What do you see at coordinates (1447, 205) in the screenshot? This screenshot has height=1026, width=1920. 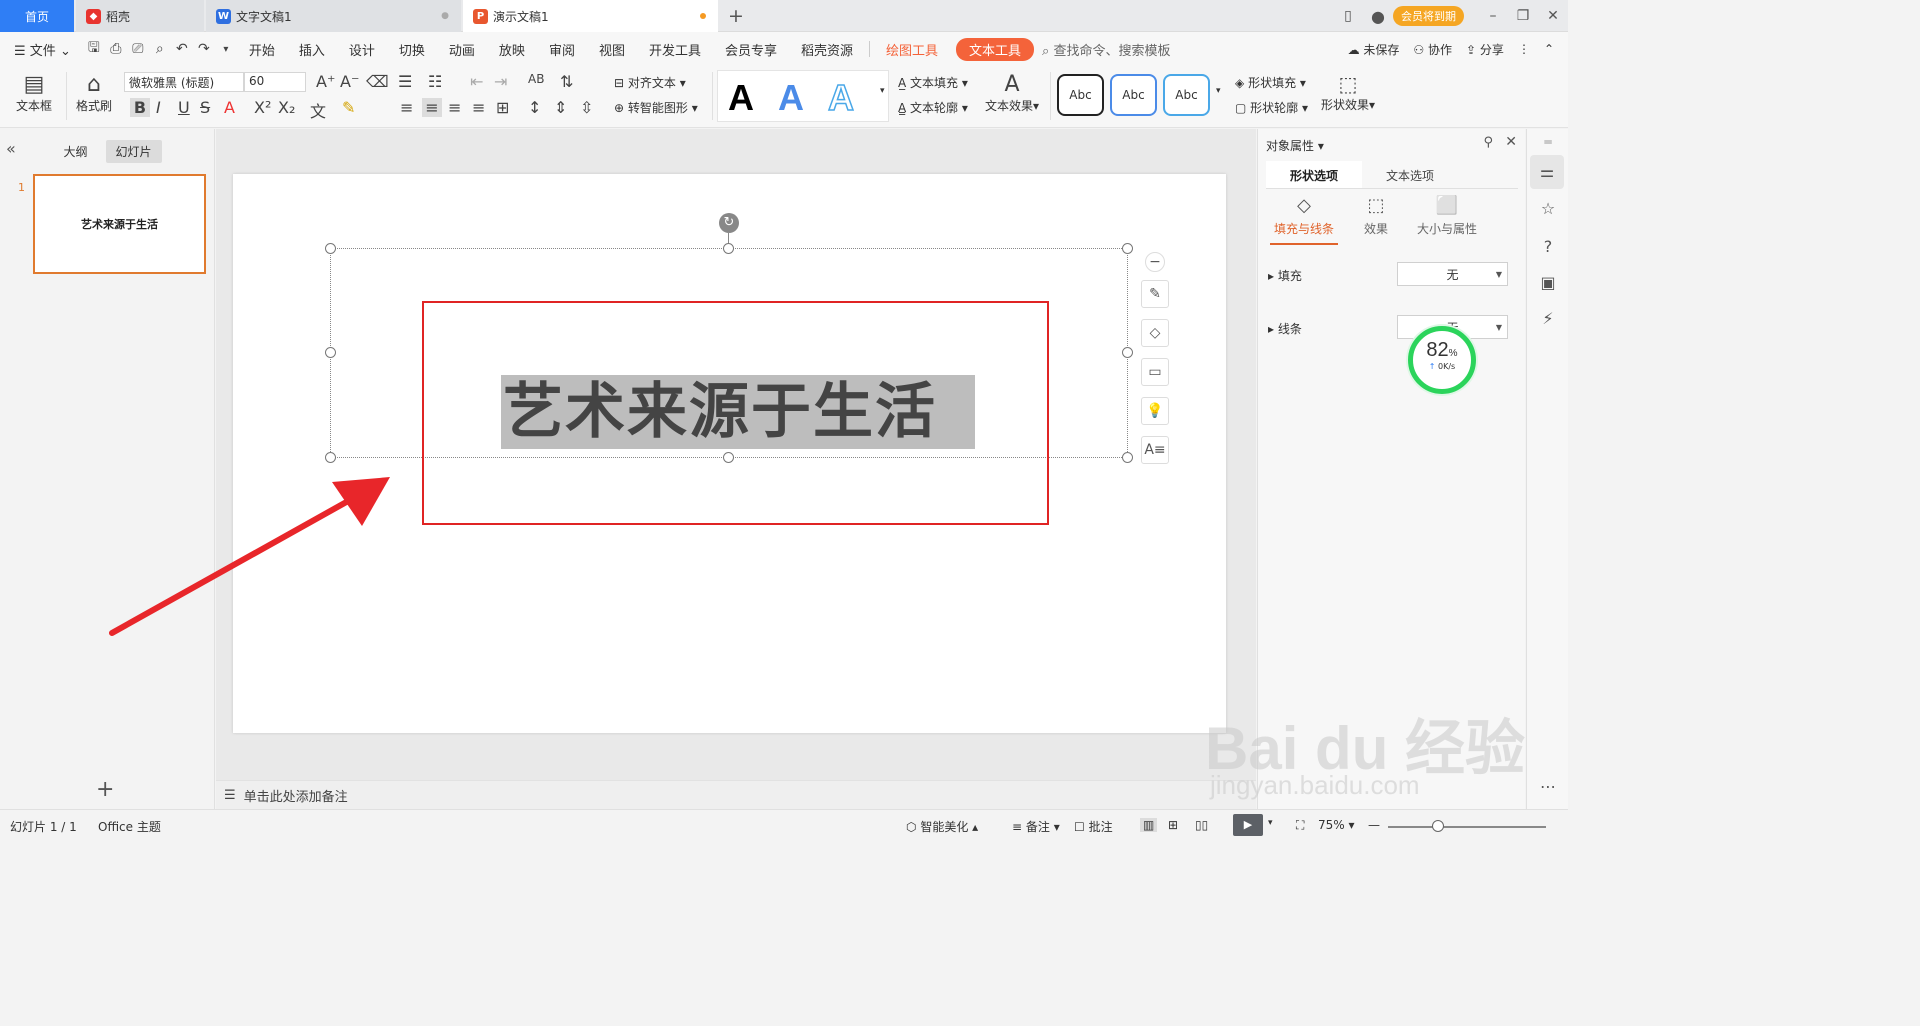 I see `size-icon: ⬜` at bounding box center [1447, 205].